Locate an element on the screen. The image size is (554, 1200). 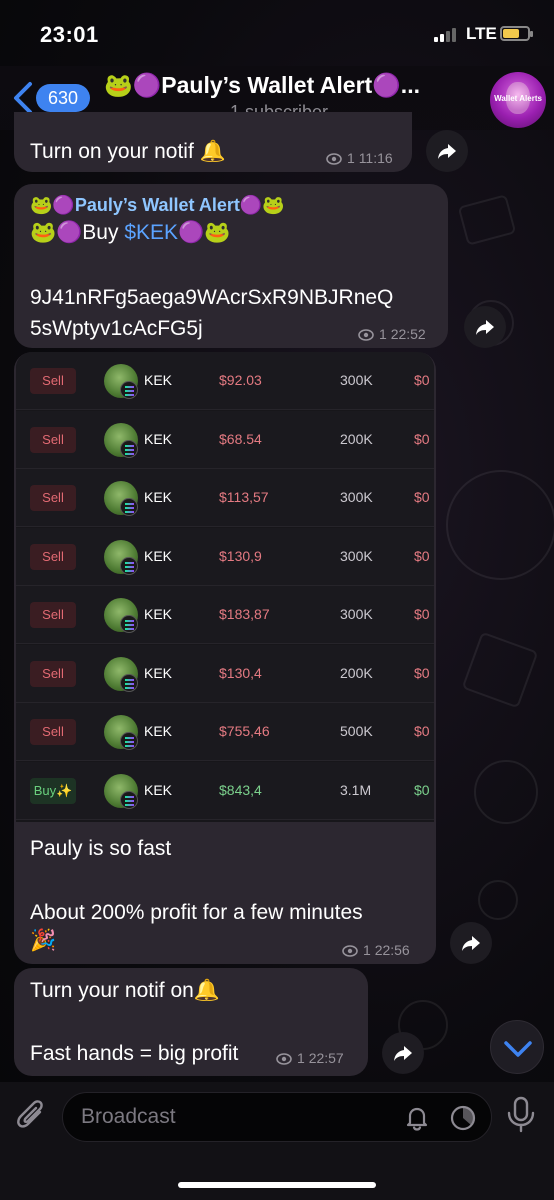
trade-row: Sell KEK $755,46 500K $0 is located at coordinates (225, 732).